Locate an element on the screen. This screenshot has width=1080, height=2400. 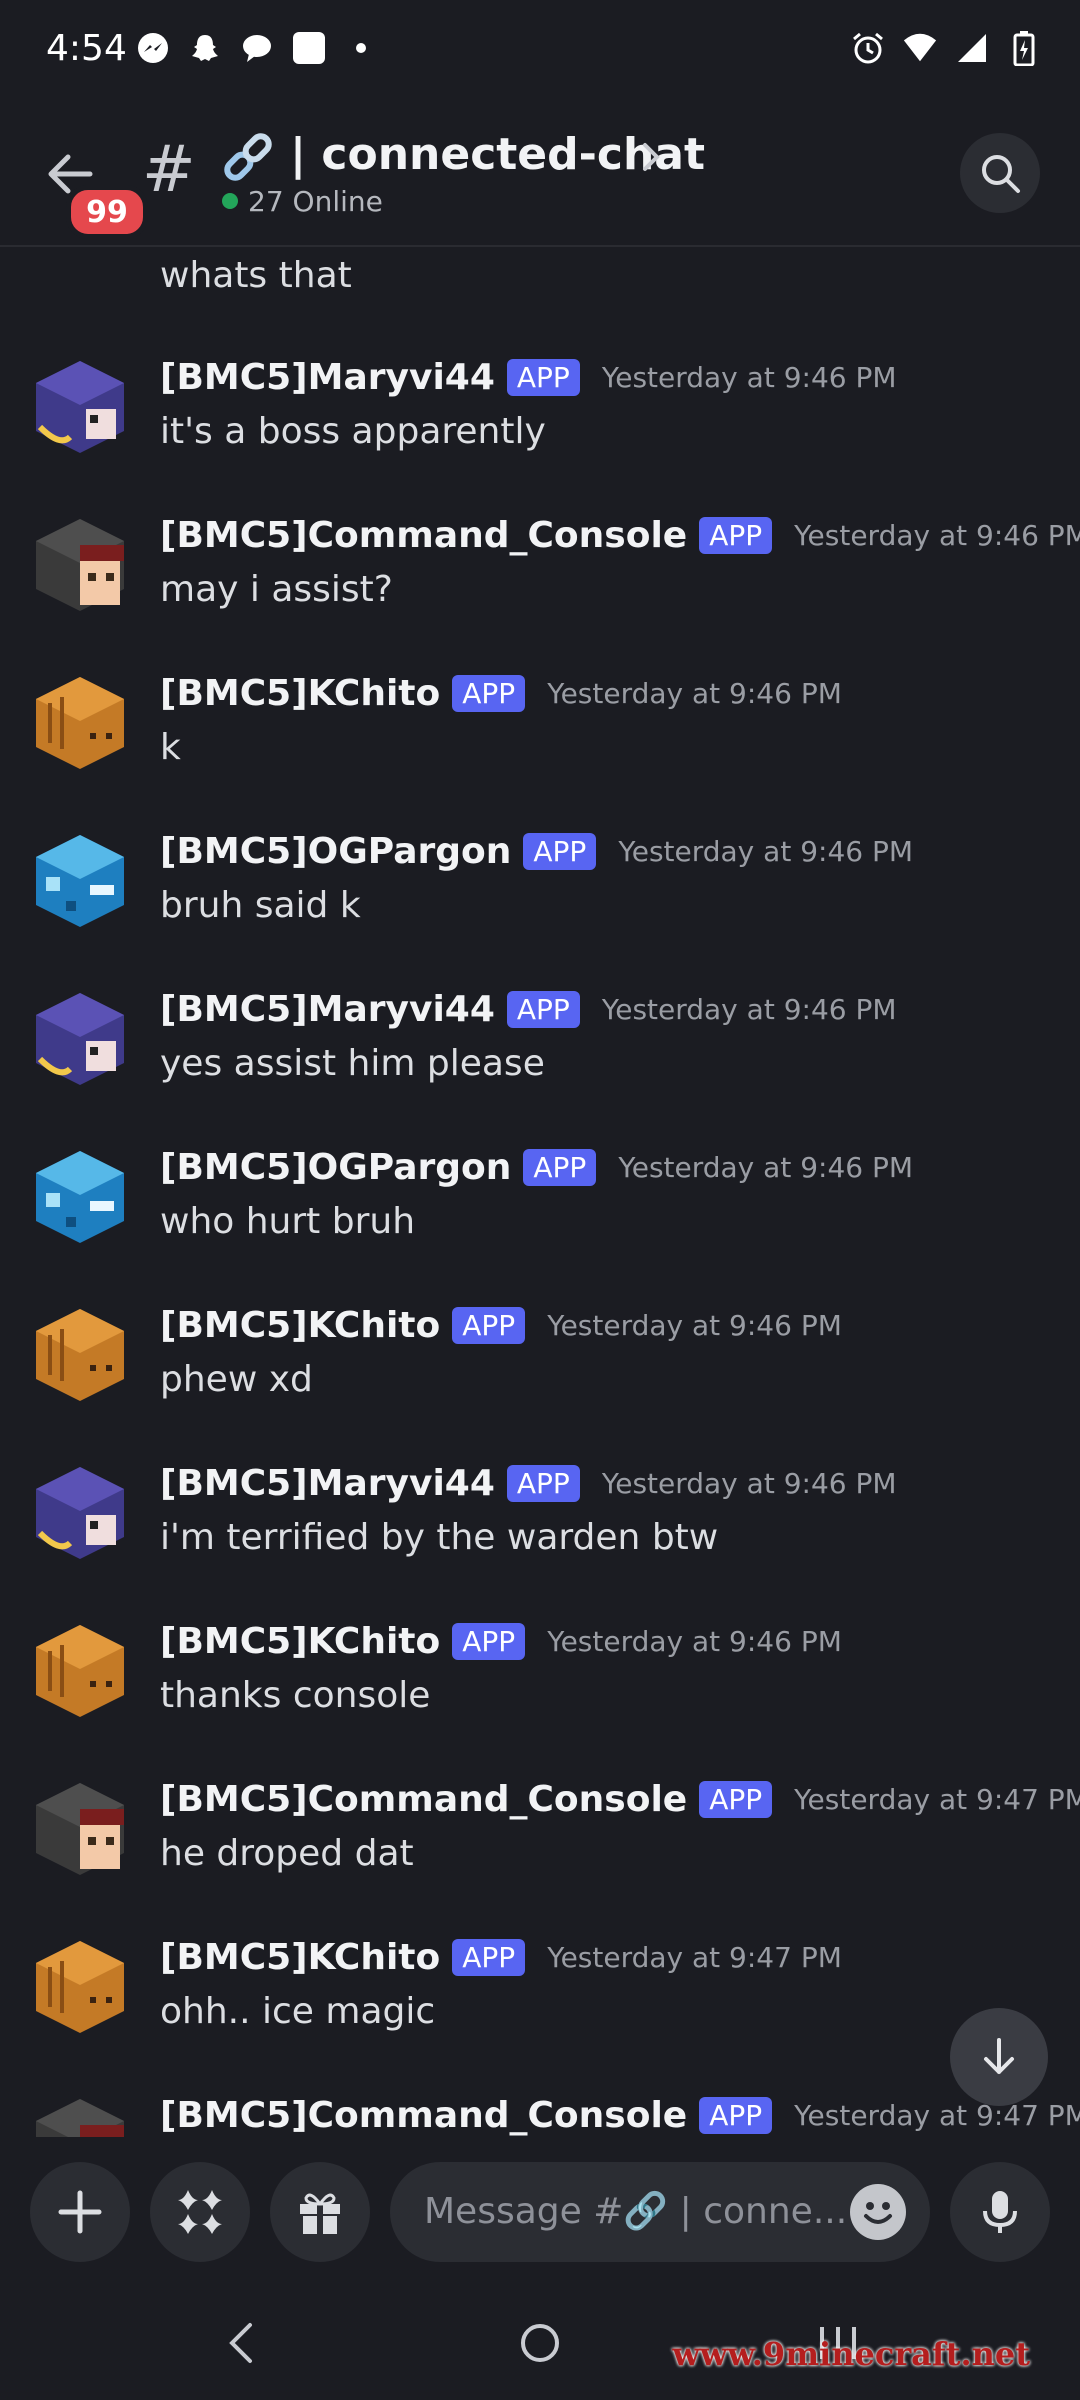
nav-home-circle-icon is located at coordinates (540, 2343).